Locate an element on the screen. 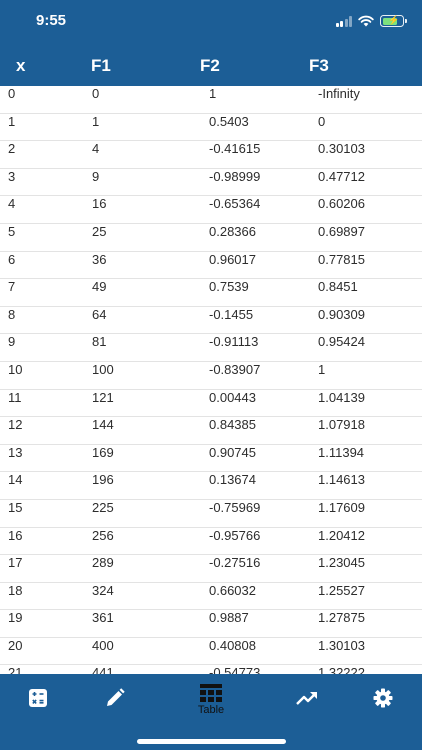 The width and height of the screenshot is (422, 750). table-row: 19 361 0.9887 1.27875 is located at coordinates (211, 624).